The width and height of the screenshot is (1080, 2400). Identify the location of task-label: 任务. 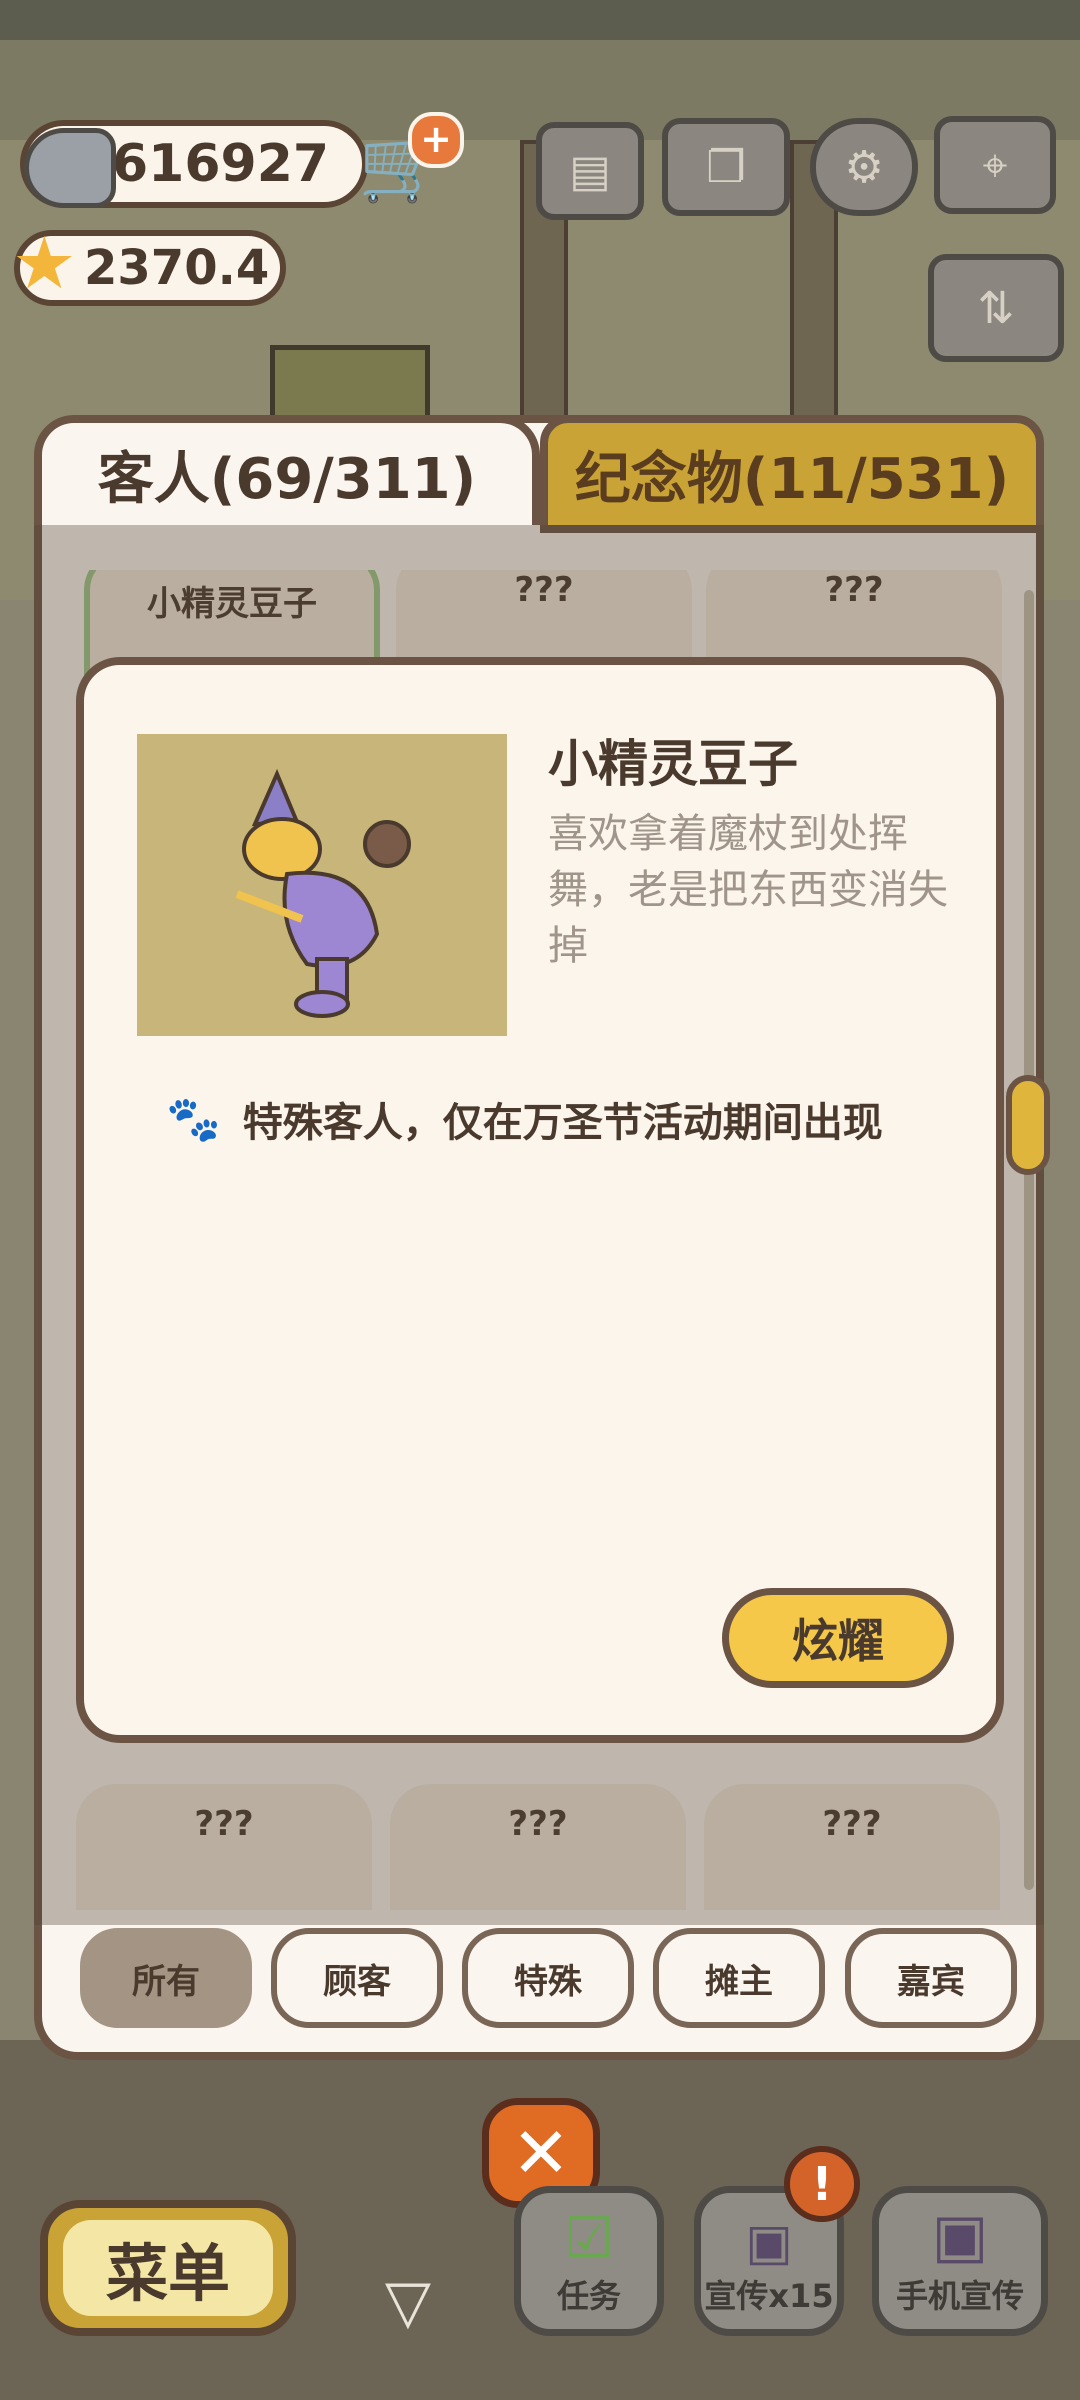
(588, 2296).